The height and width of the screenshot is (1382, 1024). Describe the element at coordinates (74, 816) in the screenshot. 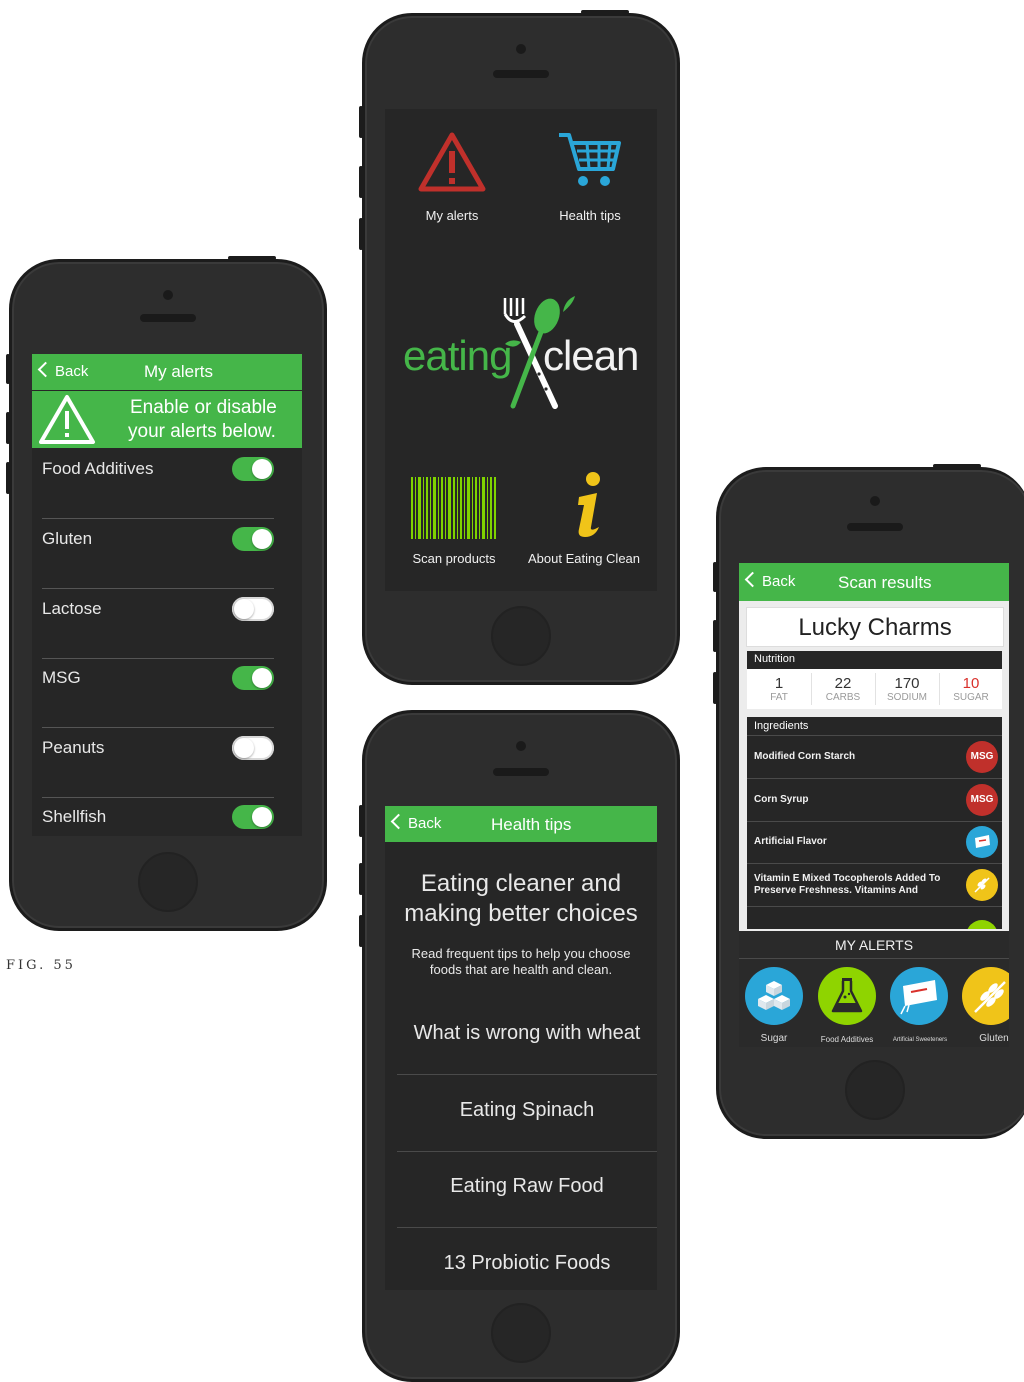

I see `alert-label: Shellfish` at that location.